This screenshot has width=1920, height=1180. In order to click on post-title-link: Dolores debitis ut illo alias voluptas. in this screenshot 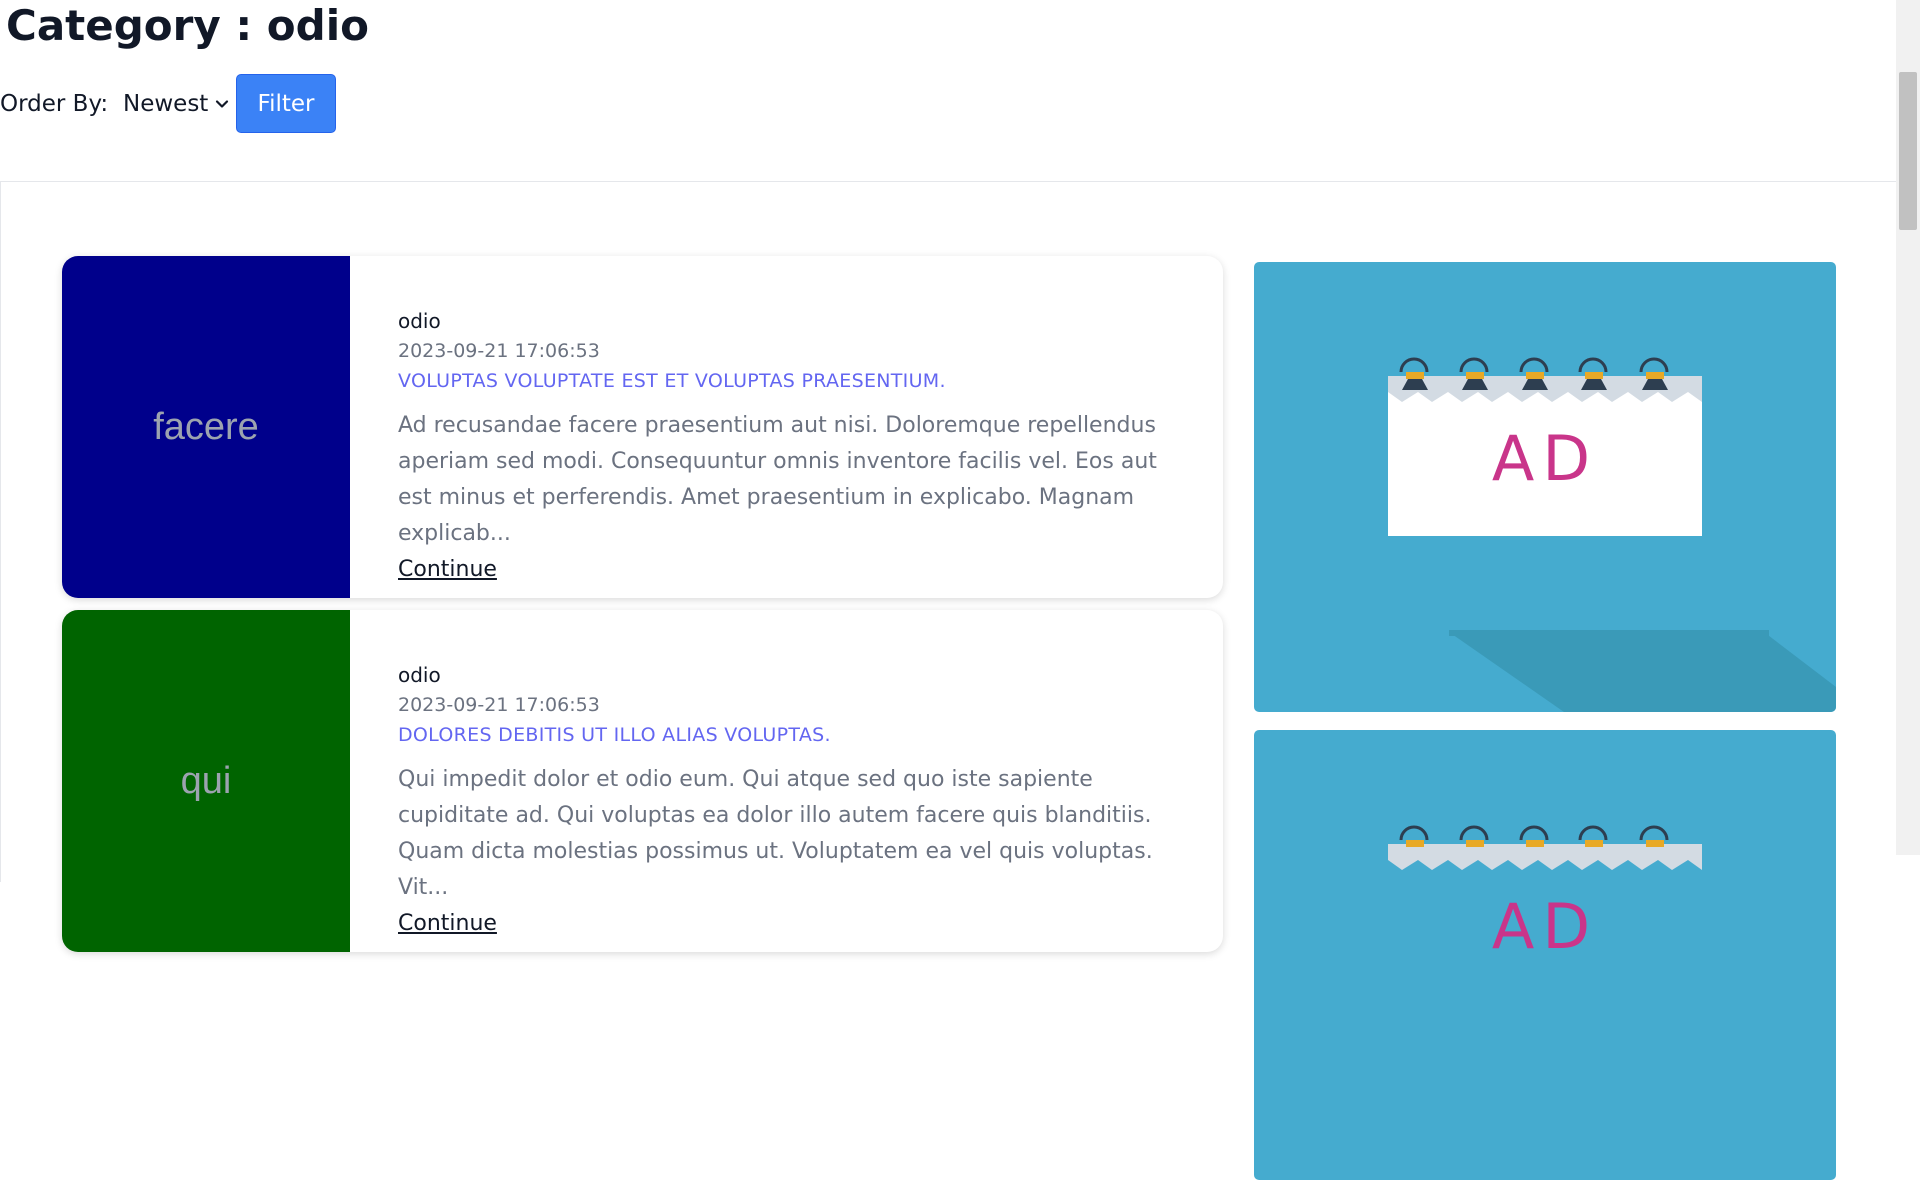, I will do `click(798, 735)`.